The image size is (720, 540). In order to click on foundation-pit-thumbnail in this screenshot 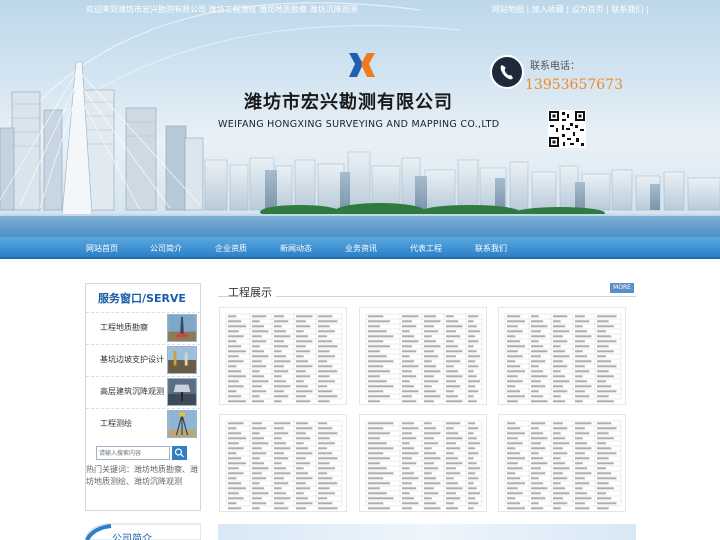, I will do `click(182, 360)`.